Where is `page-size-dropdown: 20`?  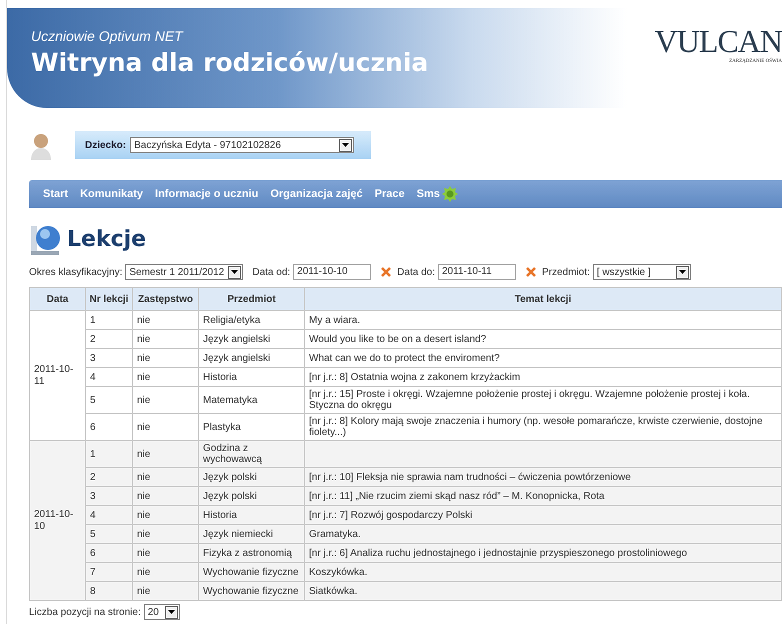 page-size-dropdown: 20 is located at coordinates (162, 612).